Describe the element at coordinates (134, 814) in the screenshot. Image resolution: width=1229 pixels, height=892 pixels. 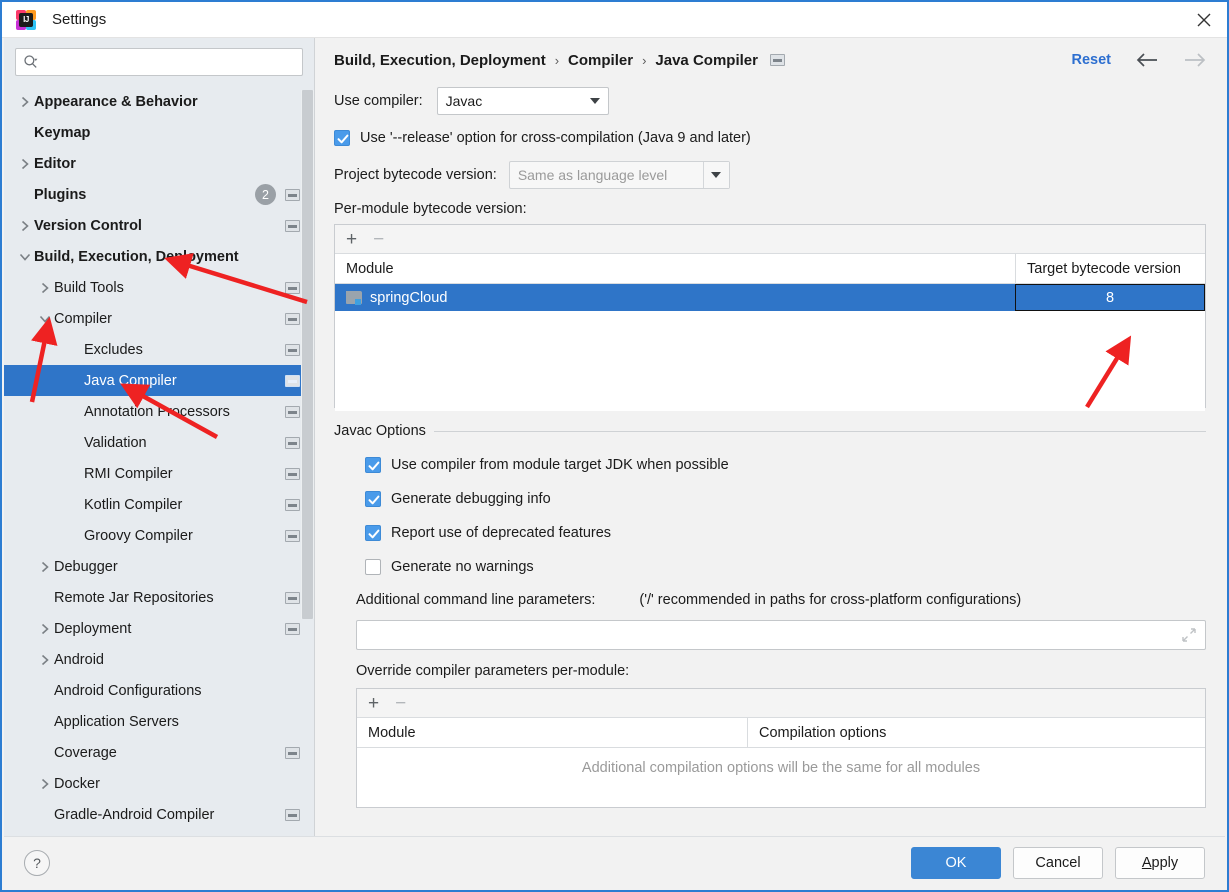
I see `sidebar-item-label: Gradle-Android Compiler` at that location.